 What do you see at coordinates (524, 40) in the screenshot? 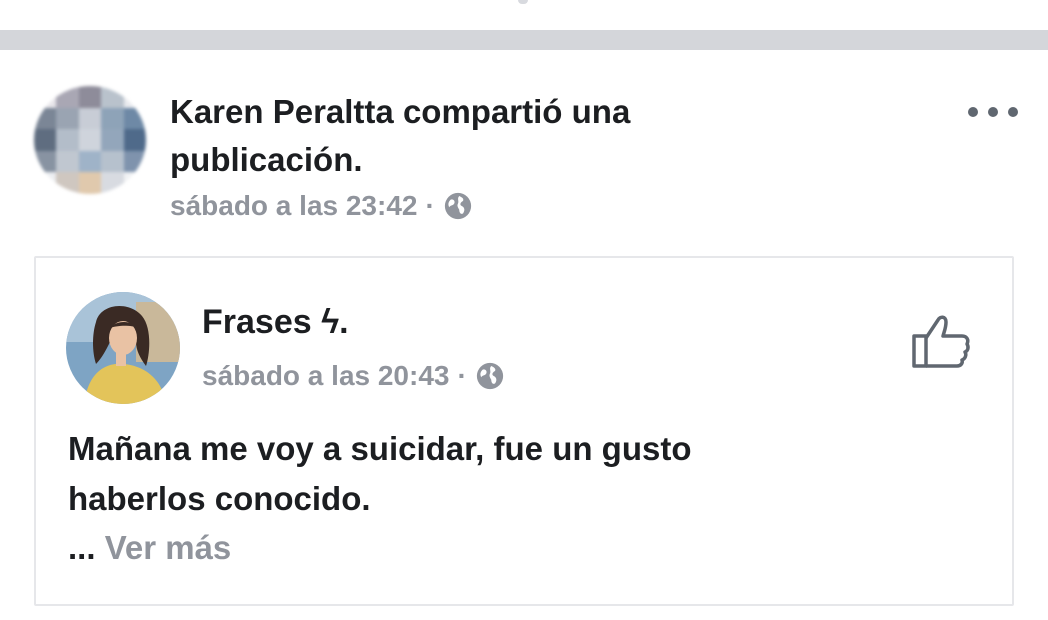
I see `feed-separator` at bounding box center [524, 40].